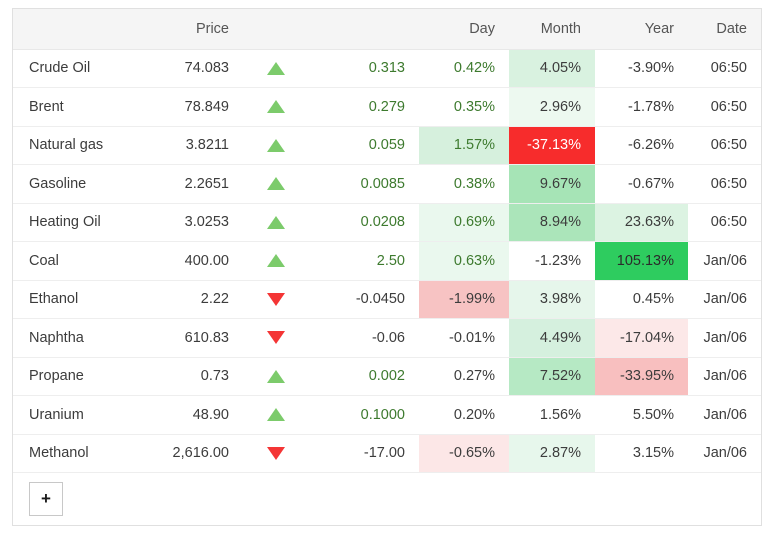 The width and height of the screenshot is (775, 536). What do you see at coordinates (364, 29) in the screenshot?
I see `column-header-change` at bounding box center [364, 29].